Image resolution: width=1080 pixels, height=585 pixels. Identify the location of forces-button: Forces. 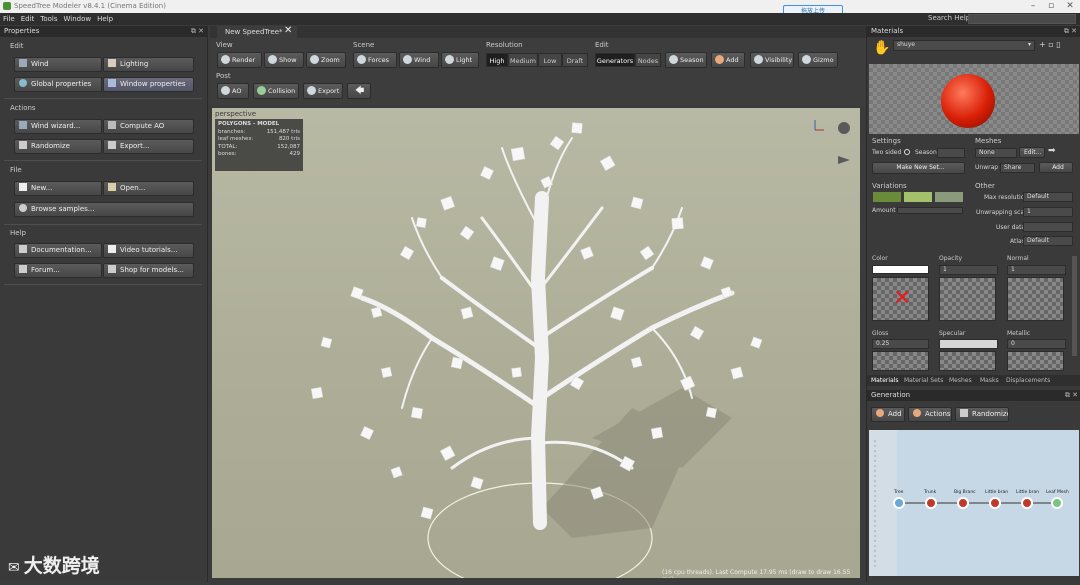
(375, 60).